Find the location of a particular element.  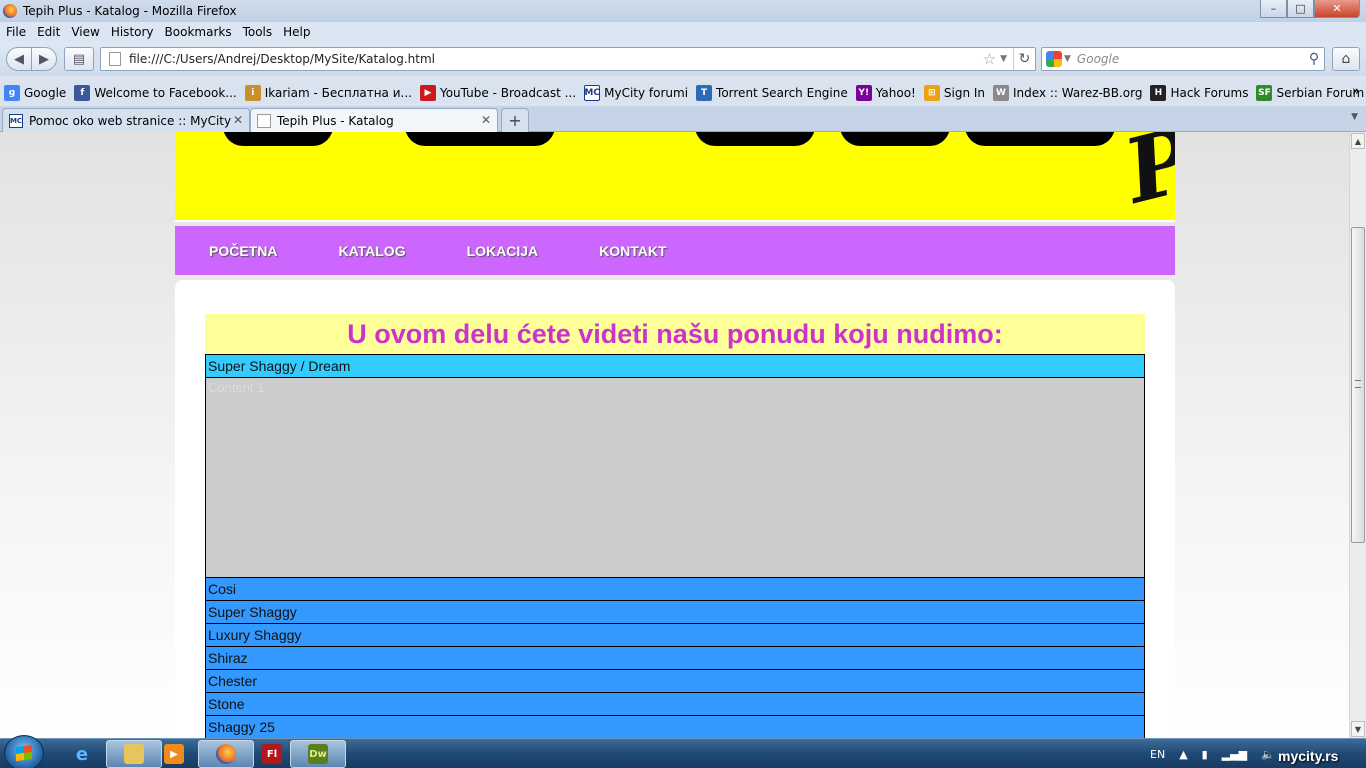

url-dropdown-icon: ▼ is located at coordinates (1003, 59).